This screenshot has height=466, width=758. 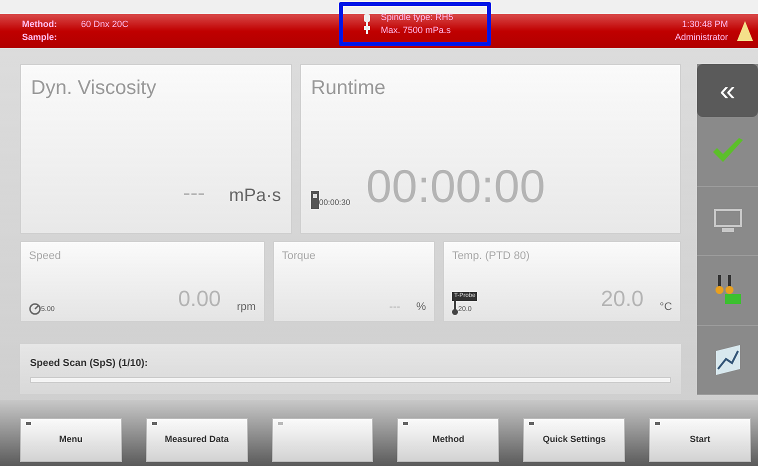 I want to click on method-label: Method:, so click(x=39, y=24).